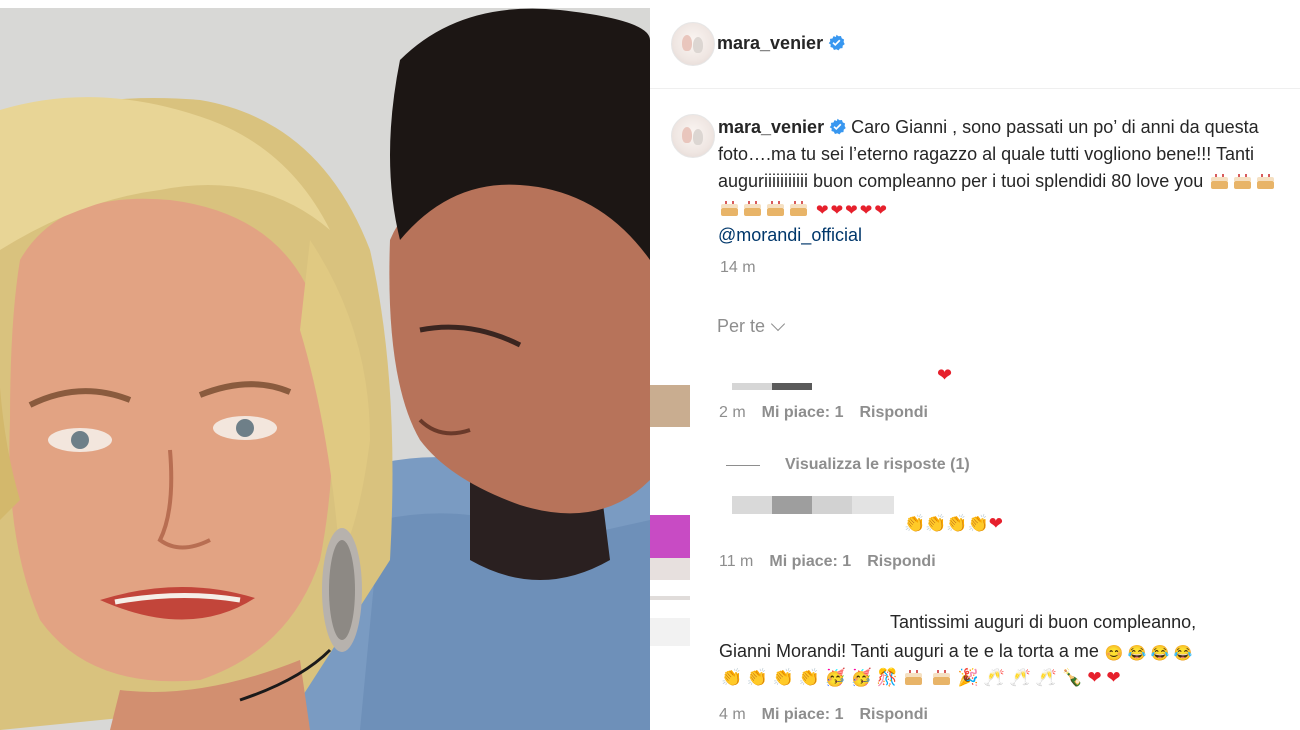 The width and height of the screenshot is (1300, 730). Describe the element at coordinates (770, 43) in the screenshot. I see `post-header-username-text: mara_venier` at that location.